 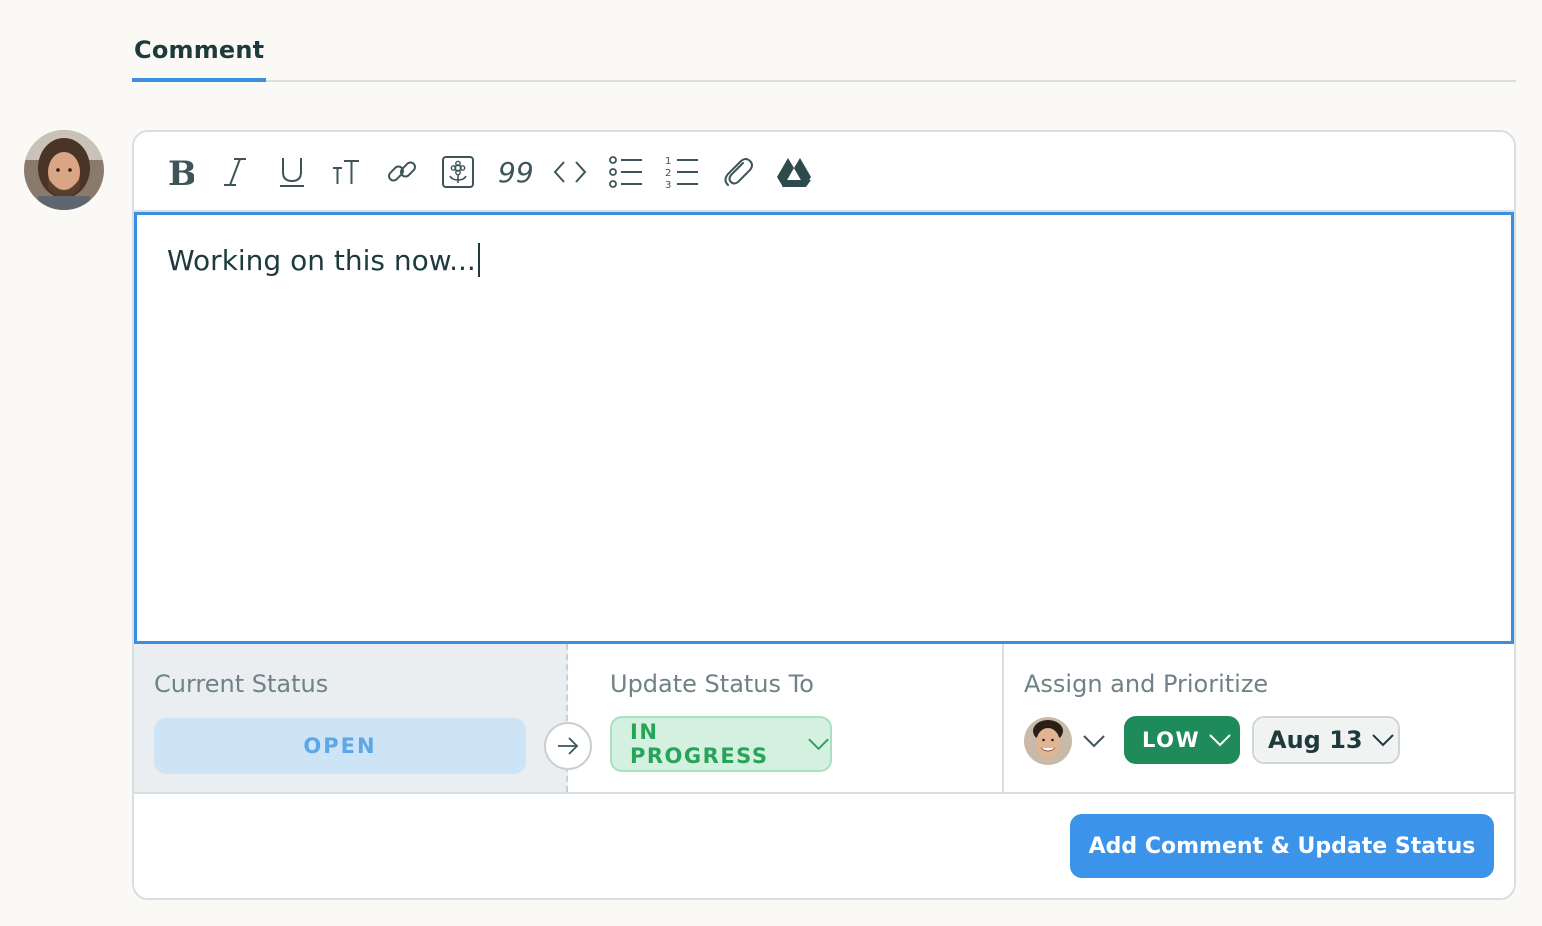 I want to click on image-icon, so click(x=458, y=172).